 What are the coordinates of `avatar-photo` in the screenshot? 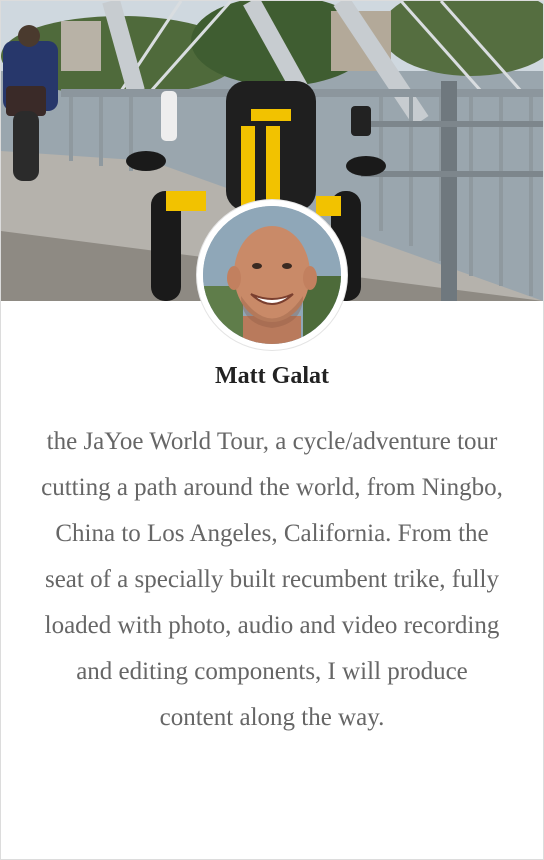 It's located at (272, 275).